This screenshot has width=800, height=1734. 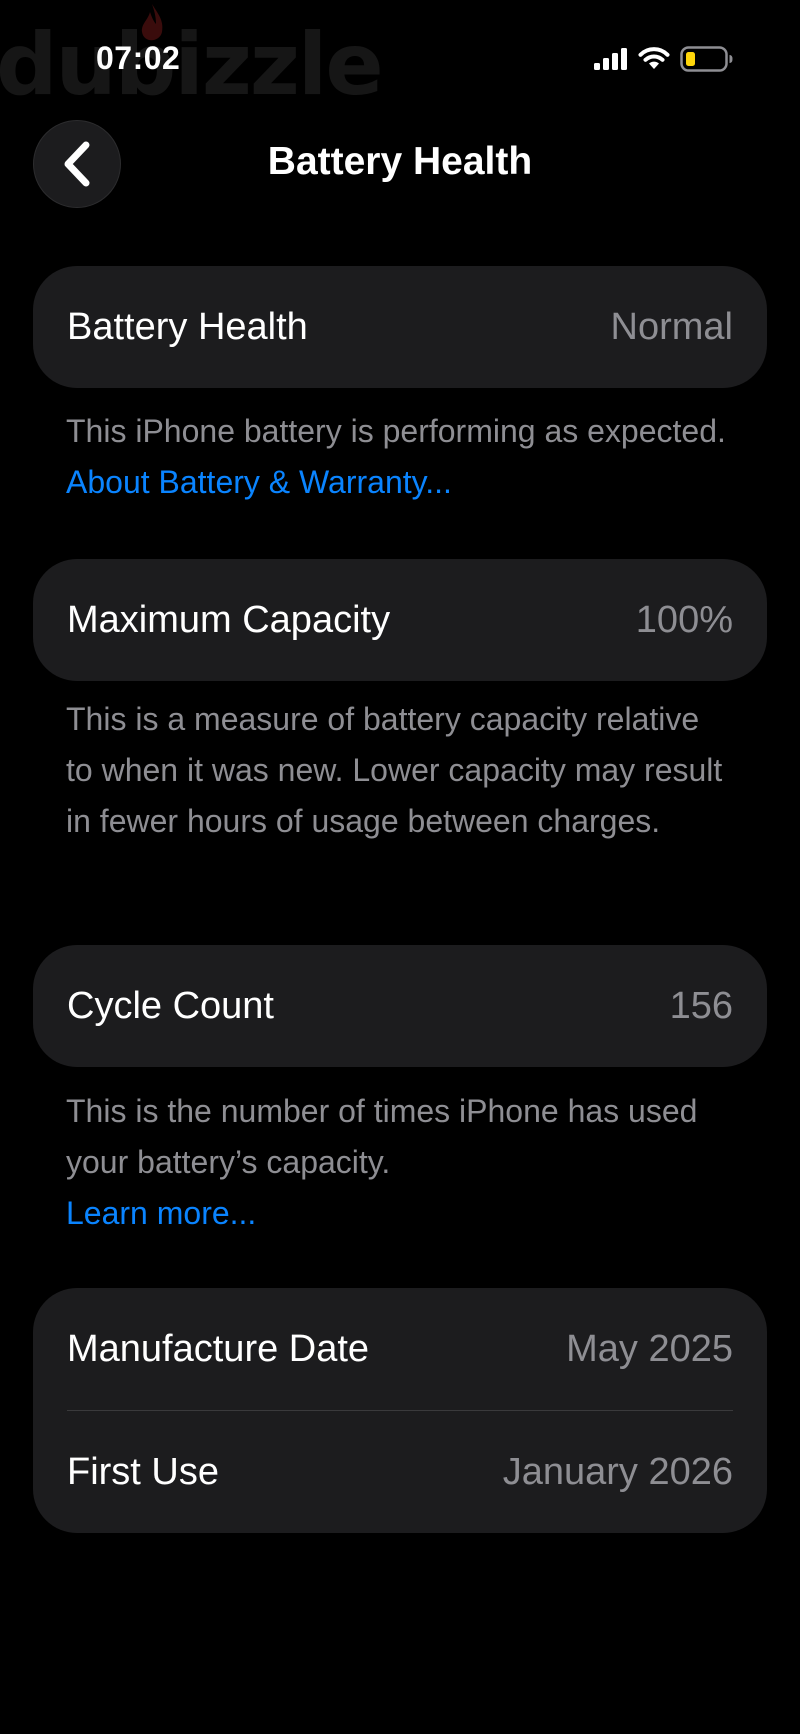 What do you see at coordinates (143, 1471) in the screenshot?
I see `first-use-label: First Use` at bounding box center [143, 1471].